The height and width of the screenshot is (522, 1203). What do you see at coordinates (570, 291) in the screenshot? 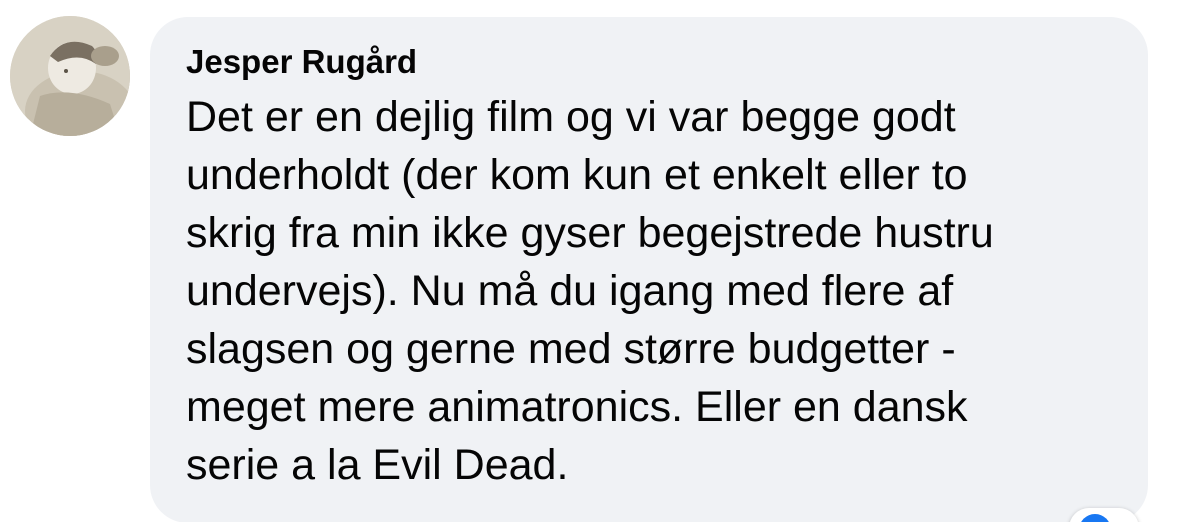
I see `comment-text-line: undervejs). Nu må du igang med flere af` at bounding box center [570, 291].